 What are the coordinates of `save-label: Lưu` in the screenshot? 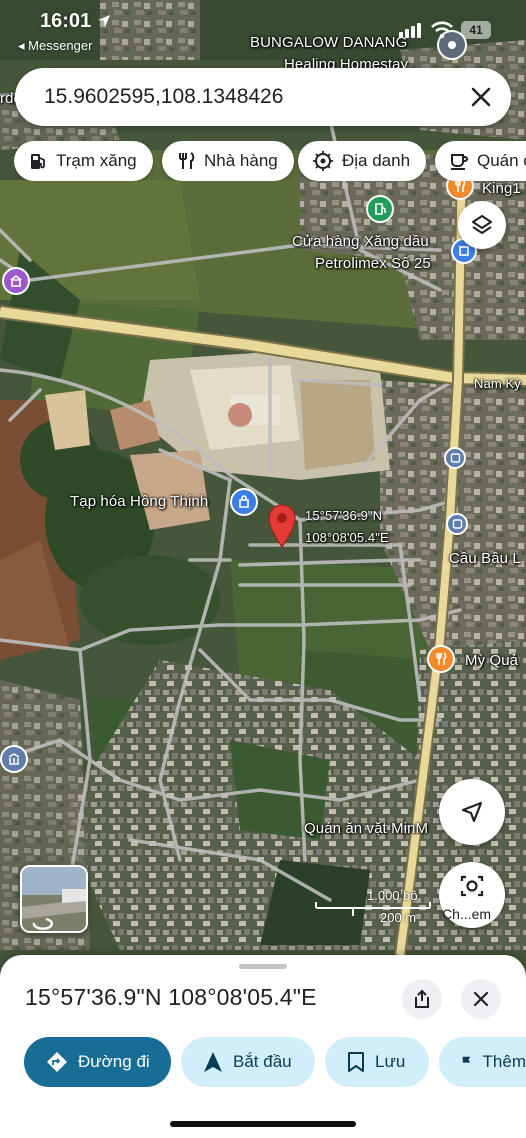 It's located at (390, 1061).